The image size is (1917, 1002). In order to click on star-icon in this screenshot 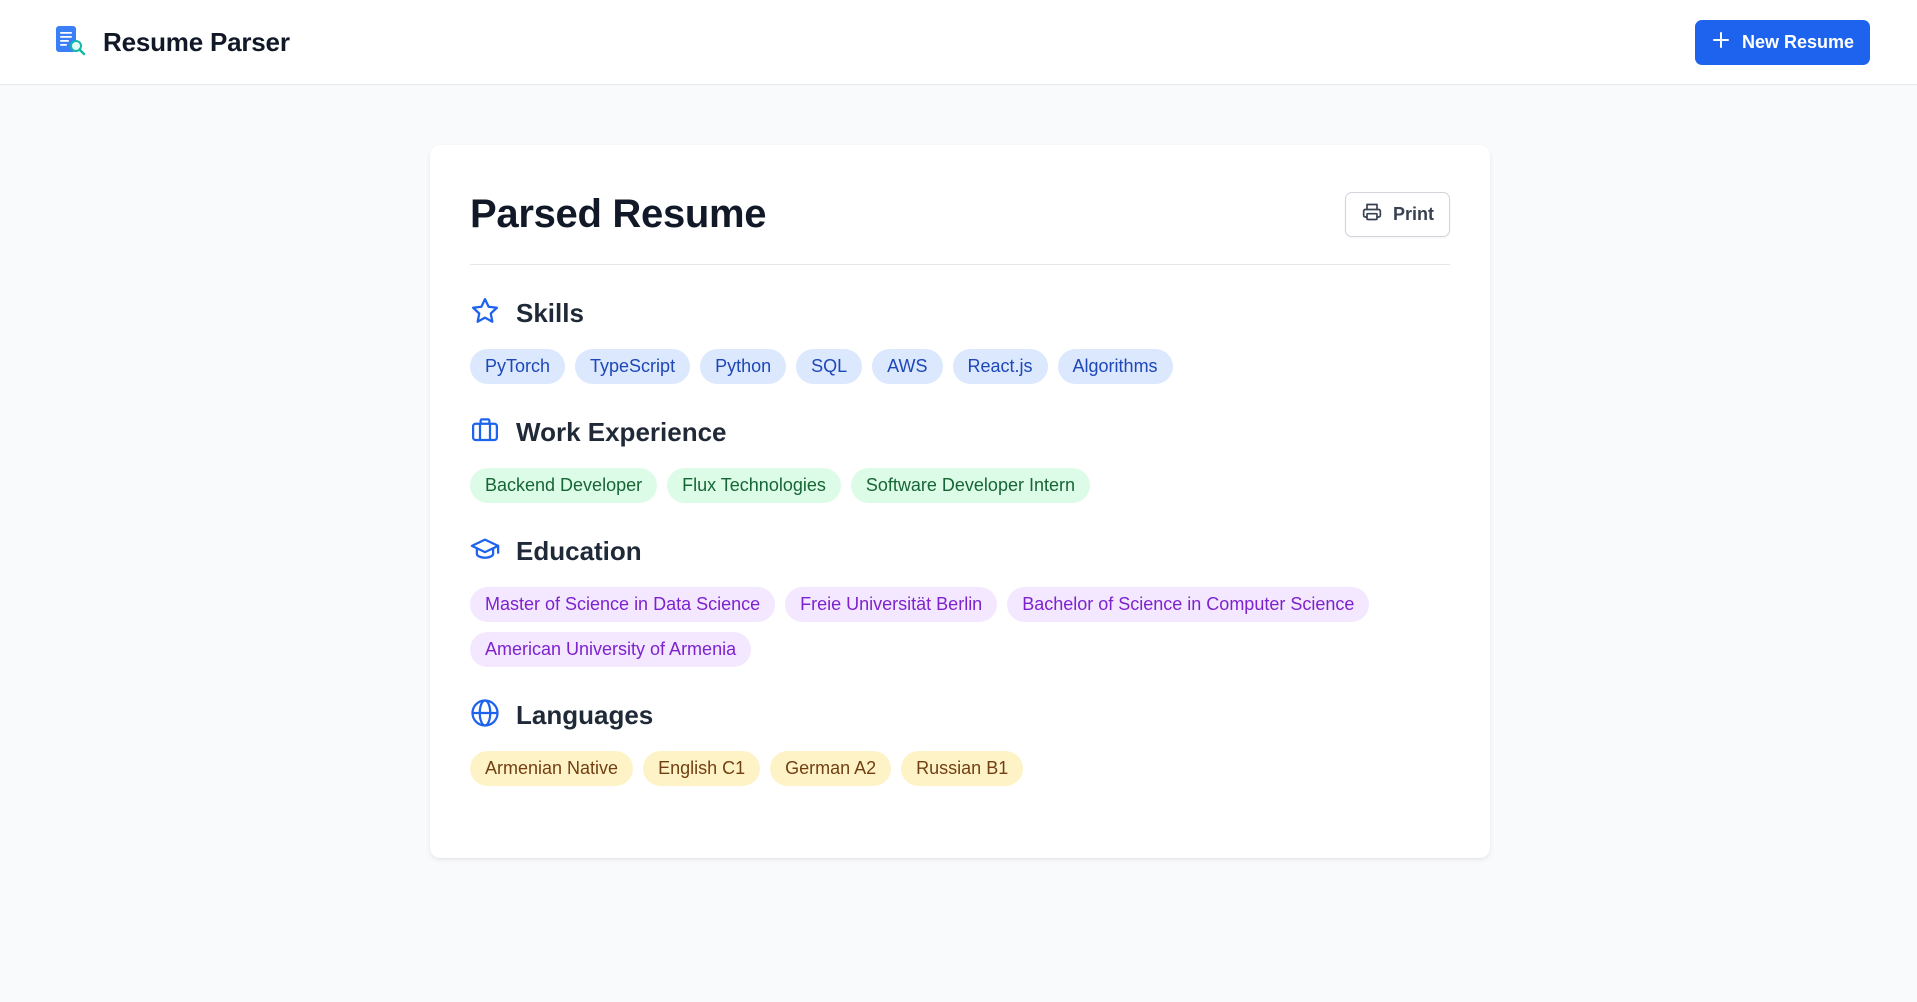, I will do `click(485, 313)`.